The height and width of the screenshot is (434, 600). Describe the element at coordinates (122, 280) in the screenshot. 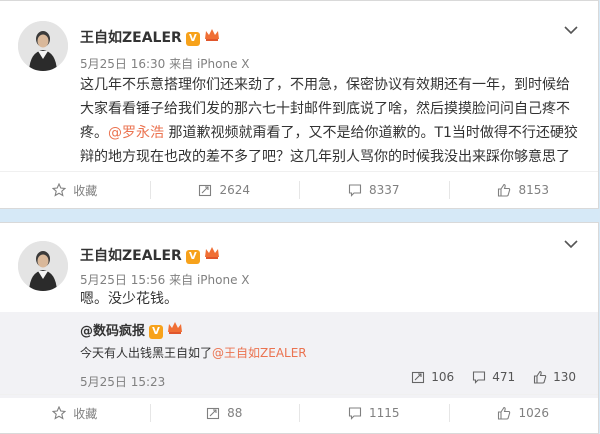

I see `post-time: 5月25日 15:56` at that location.